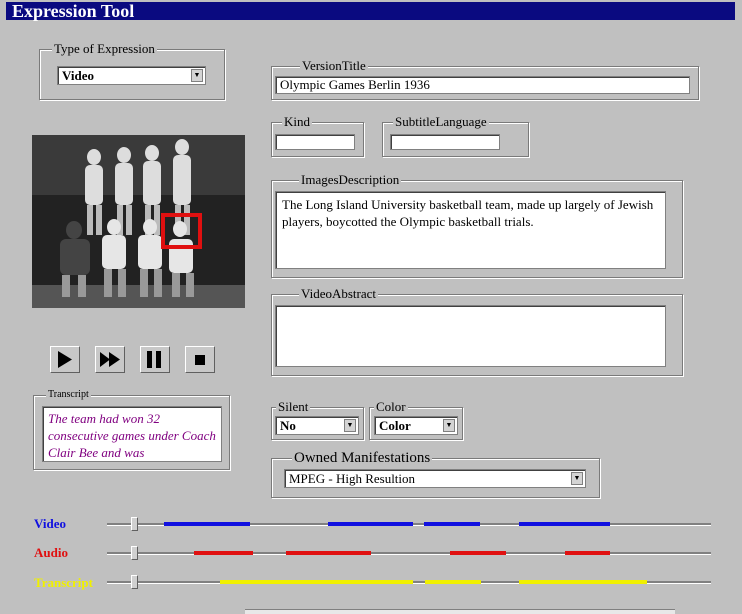 Image resolution: width=742 pixels, height=614 pixels. Describe the element at coordinates (51, 552) in the screenshot. I see `audio-track-label: Audio` at that location.